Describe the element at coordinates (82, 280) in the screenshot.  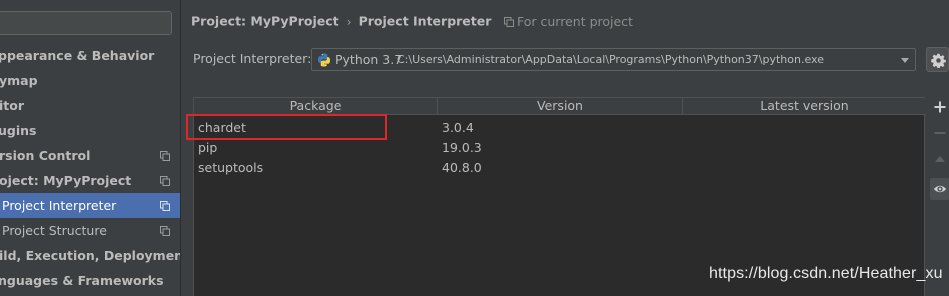
I see `sidebar-item-label: nguages & Frameworks` at that location.